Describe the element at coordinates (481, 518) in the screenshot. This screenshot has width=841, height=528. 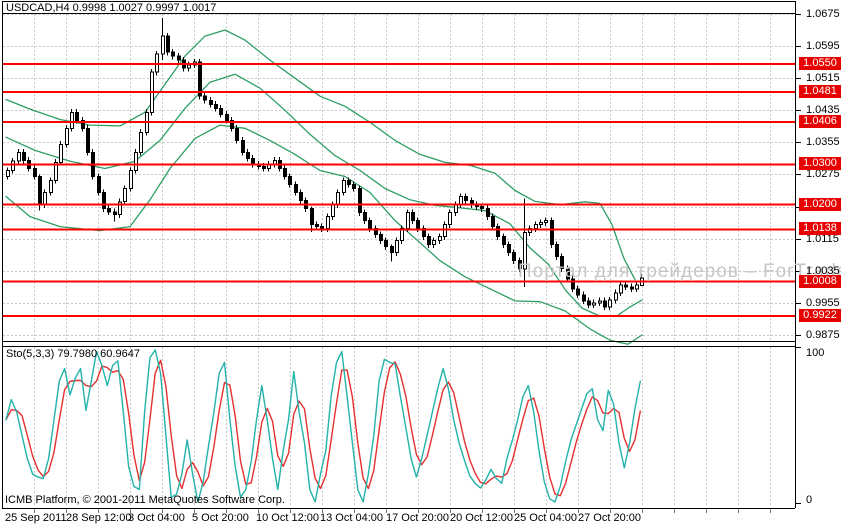
I see `time-tick-label: 20 Oct 12:00` at that location.